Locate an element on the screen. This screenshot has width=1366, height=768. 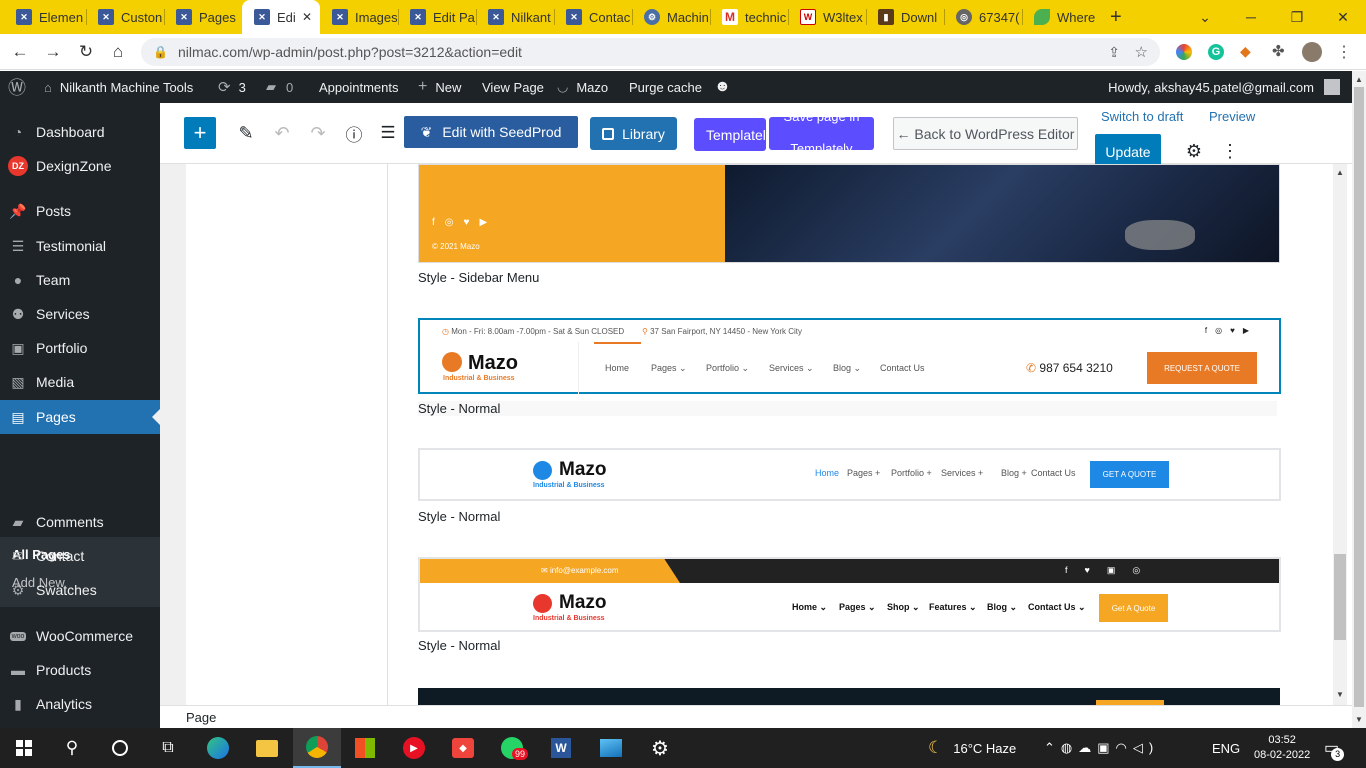
edit-pencil-icon: ✎ is located at coordinates (246, 133).